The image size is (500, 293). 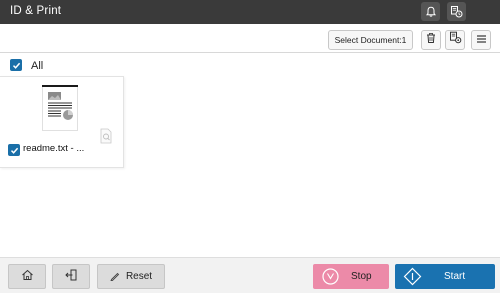 I want to click on reset-label: Reset, so click(x=139, y=276).